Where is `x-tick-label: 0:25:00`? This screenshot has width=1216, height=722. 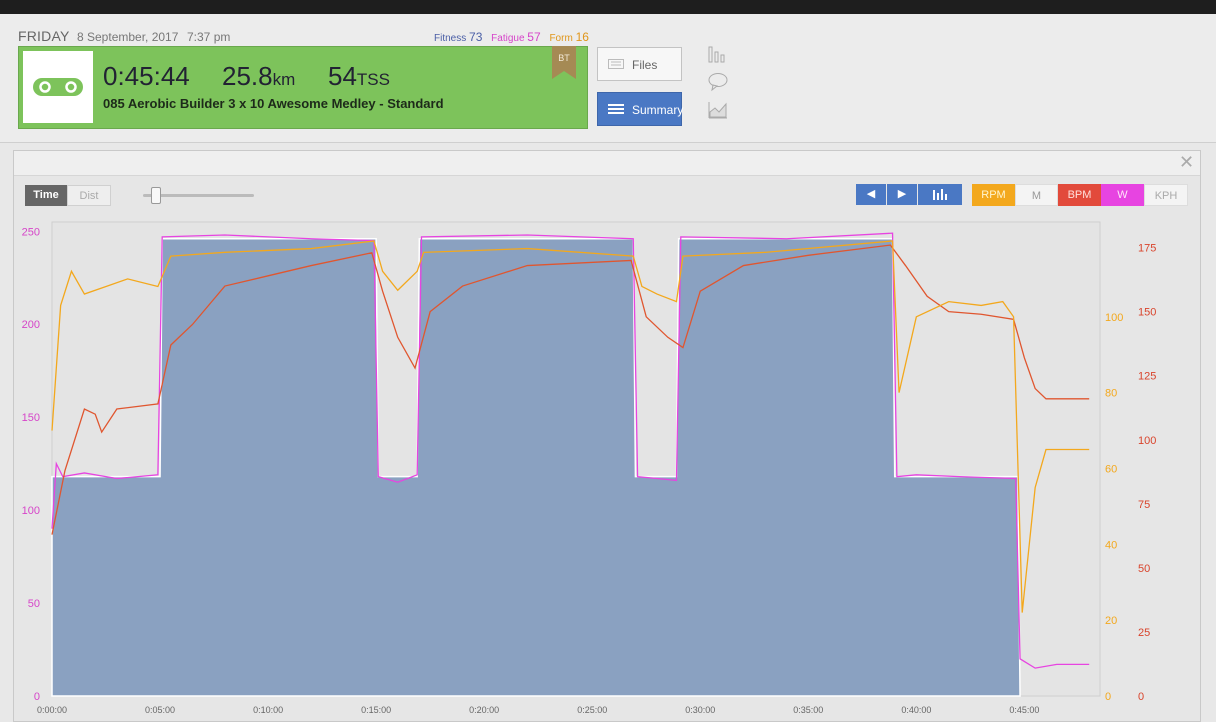 x-tick-label: 0:25:00 is located at coordinates (592, 710).